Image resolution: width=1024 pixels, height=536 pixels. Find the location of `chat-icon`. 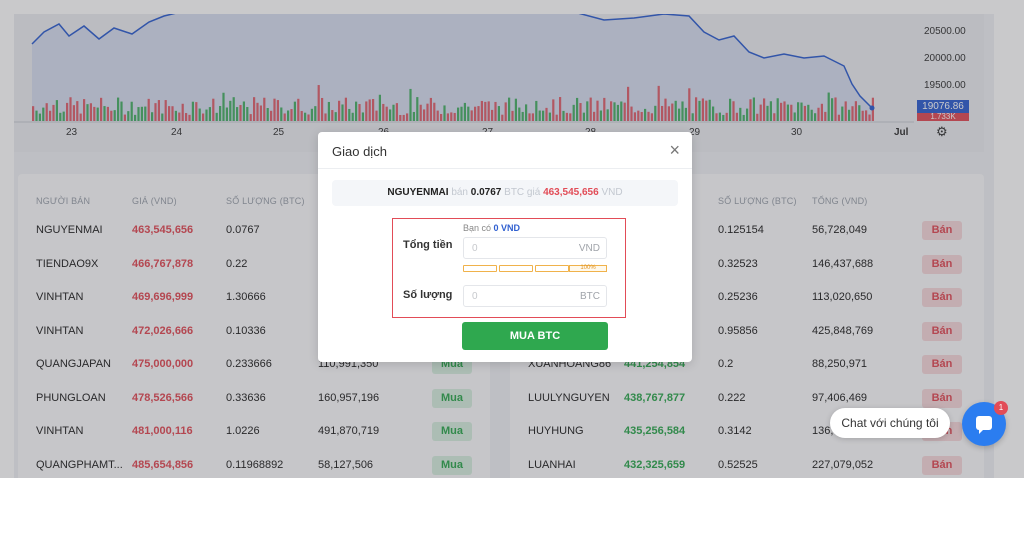

chat-icon is located at coordinates (984, 425).